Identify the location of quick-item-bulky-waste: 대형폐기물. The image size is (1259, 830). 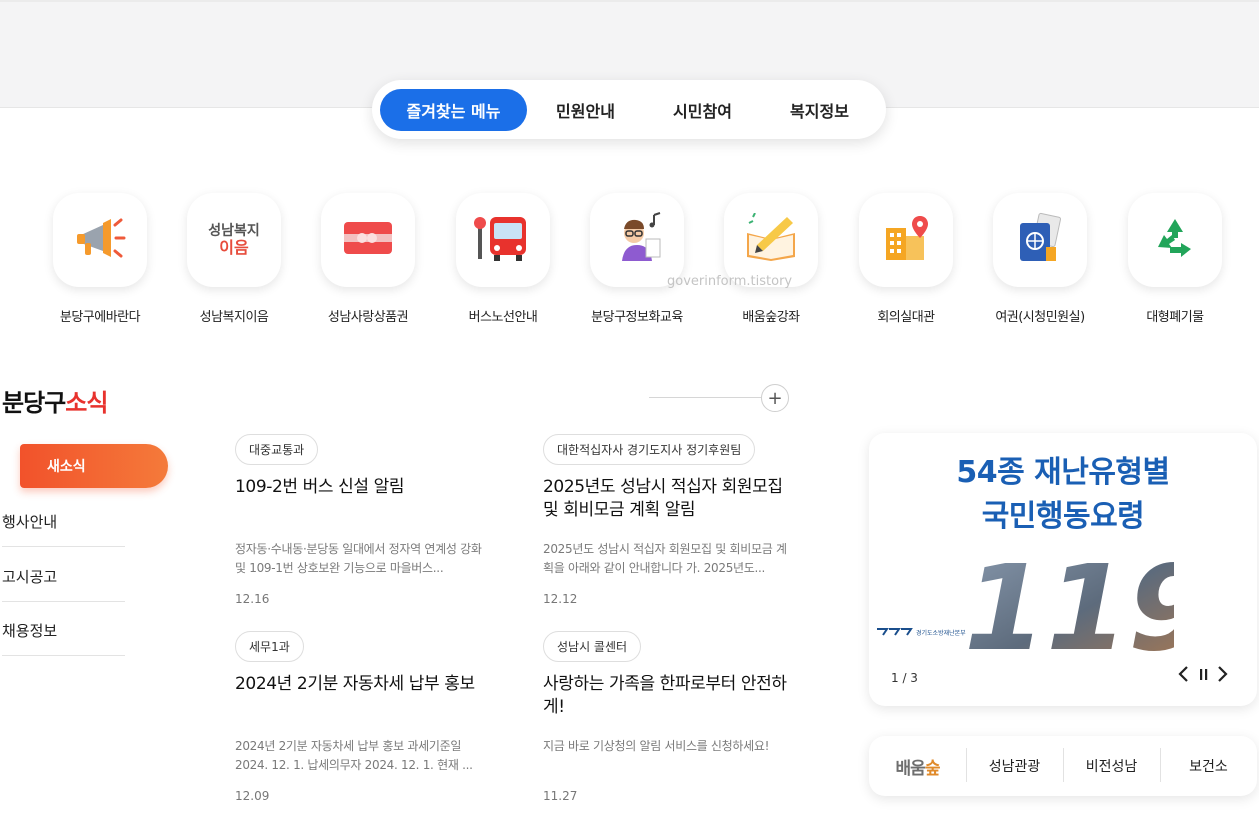
(1175, 259).